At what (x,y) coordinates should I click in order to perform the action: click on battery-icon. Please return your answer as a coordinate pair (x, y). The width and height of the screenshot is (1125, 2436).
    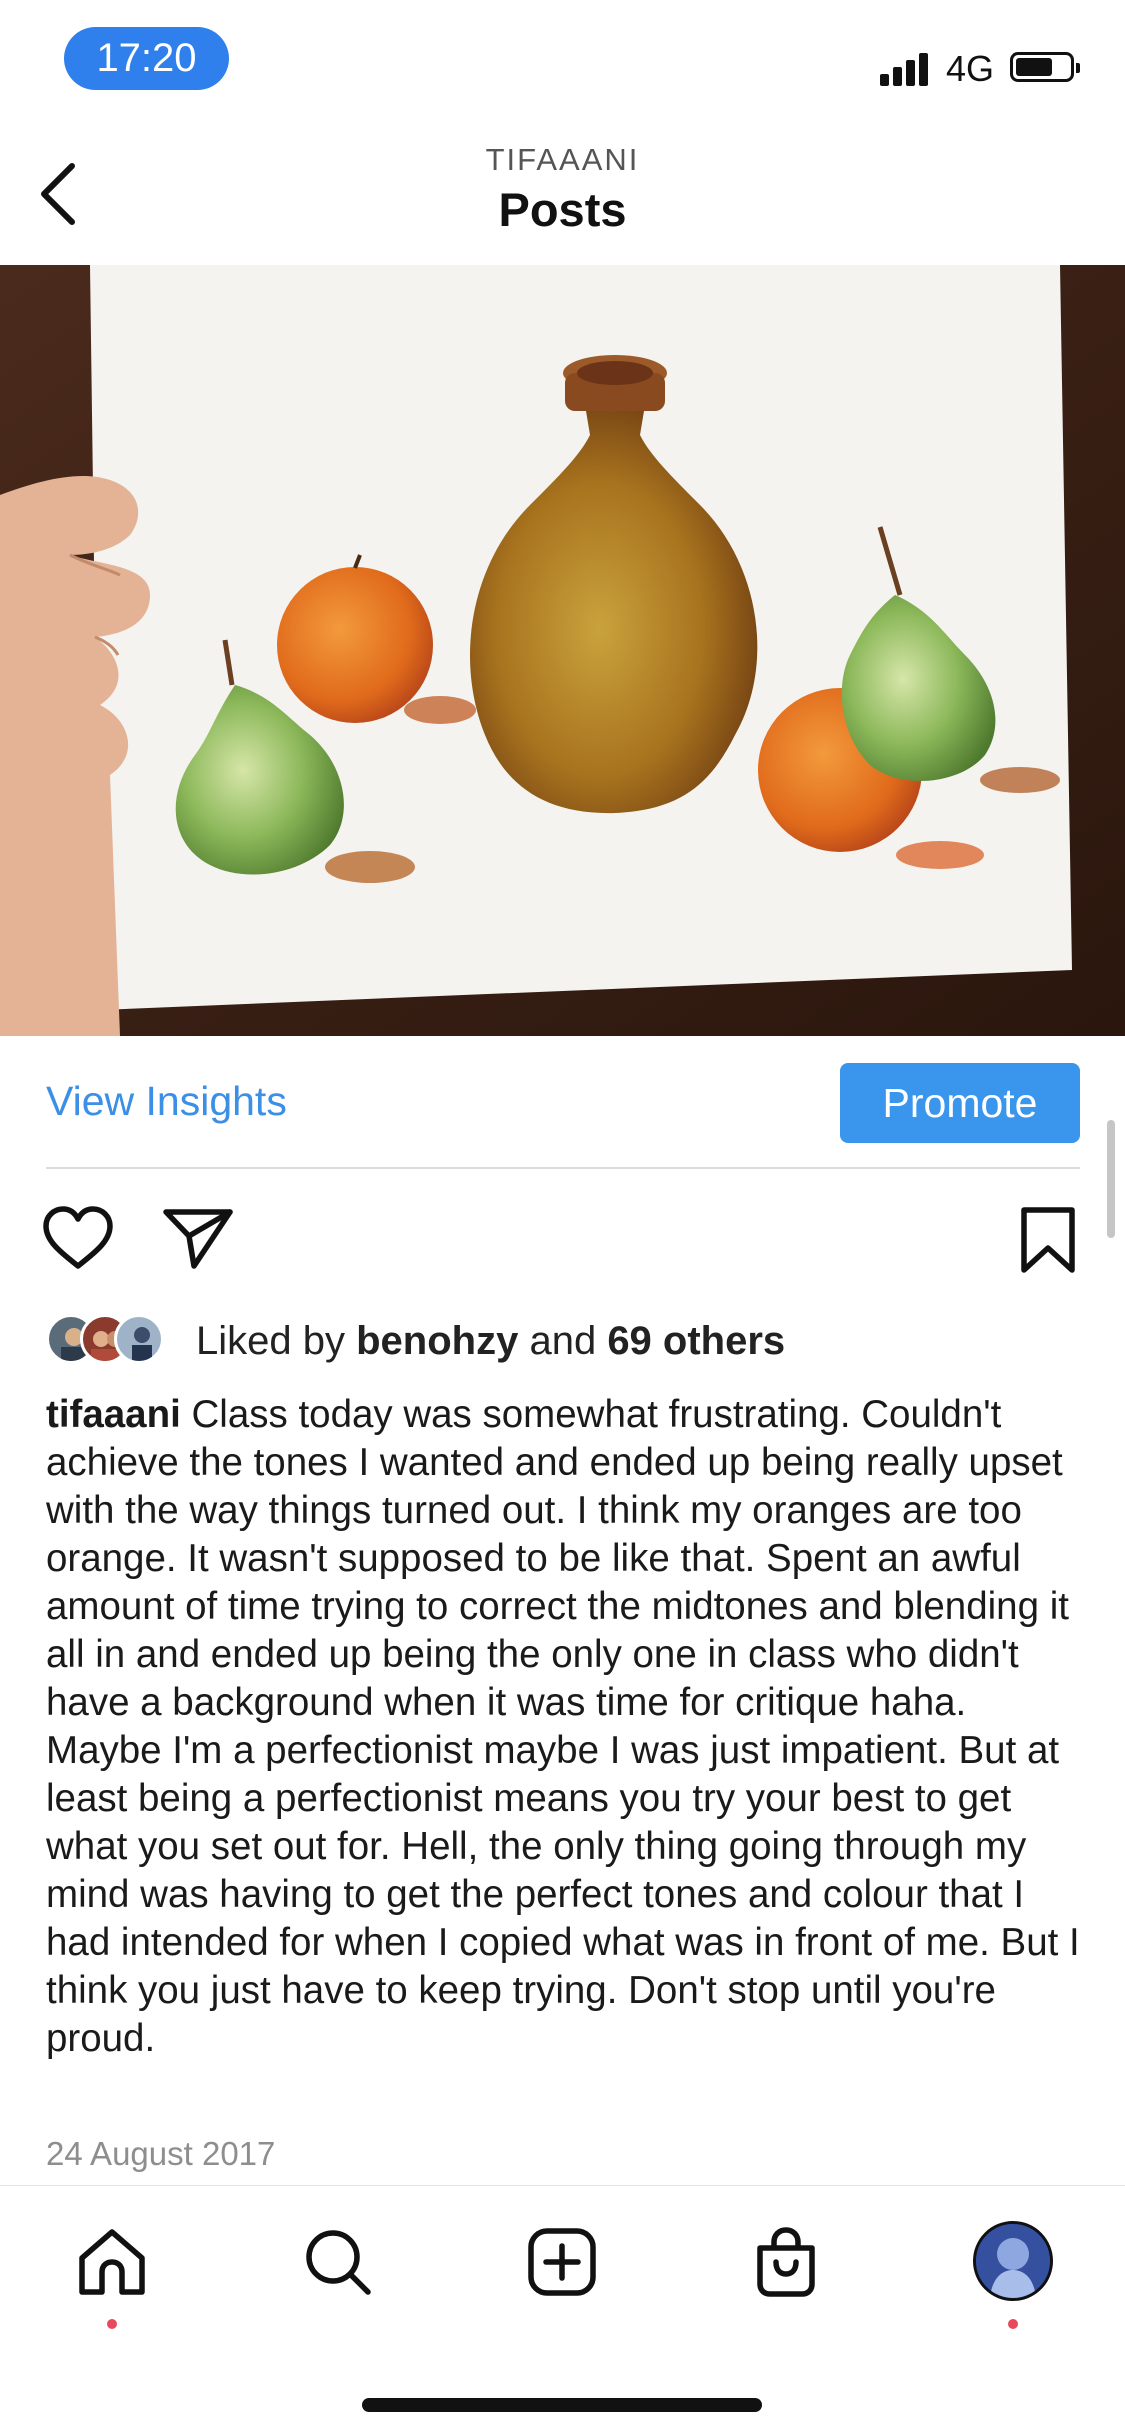
    Looking at the image, I should click on (1045, 67).